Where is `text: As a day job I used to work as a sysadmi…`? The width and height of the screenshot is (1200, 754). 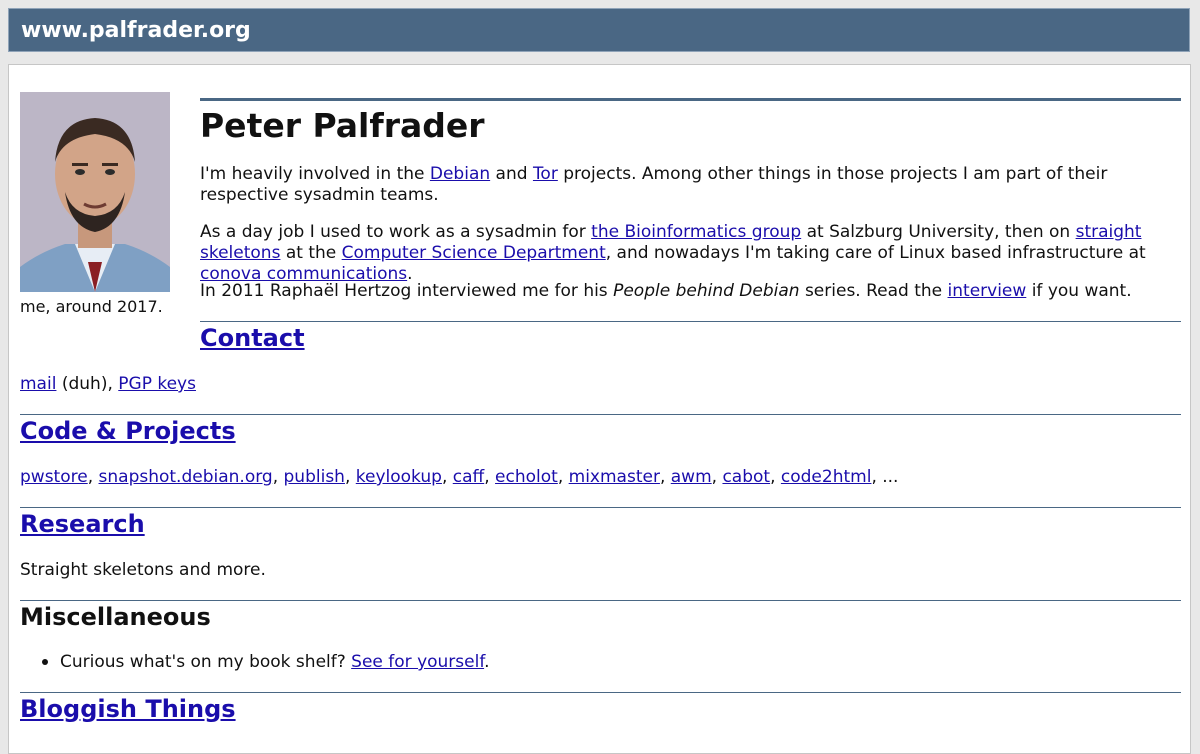 text: As a day job I used to work as a sysadmi… is located at coordinates (396, 232).